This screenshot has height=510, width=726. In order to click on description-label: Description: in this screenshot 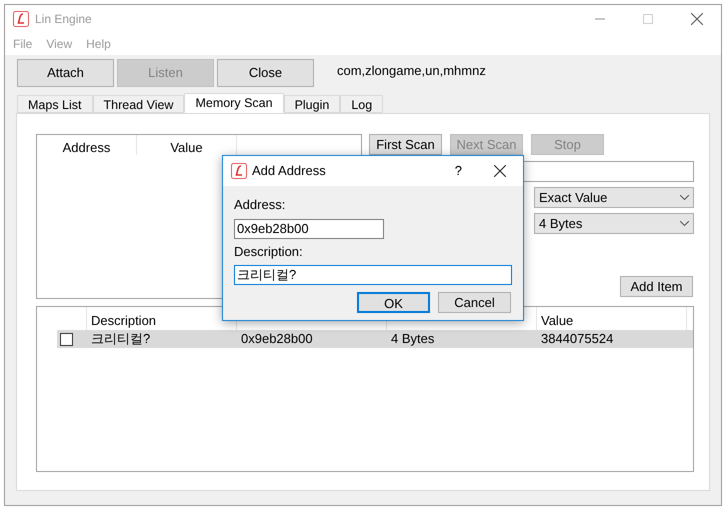, I will do `click(269, 251)`.